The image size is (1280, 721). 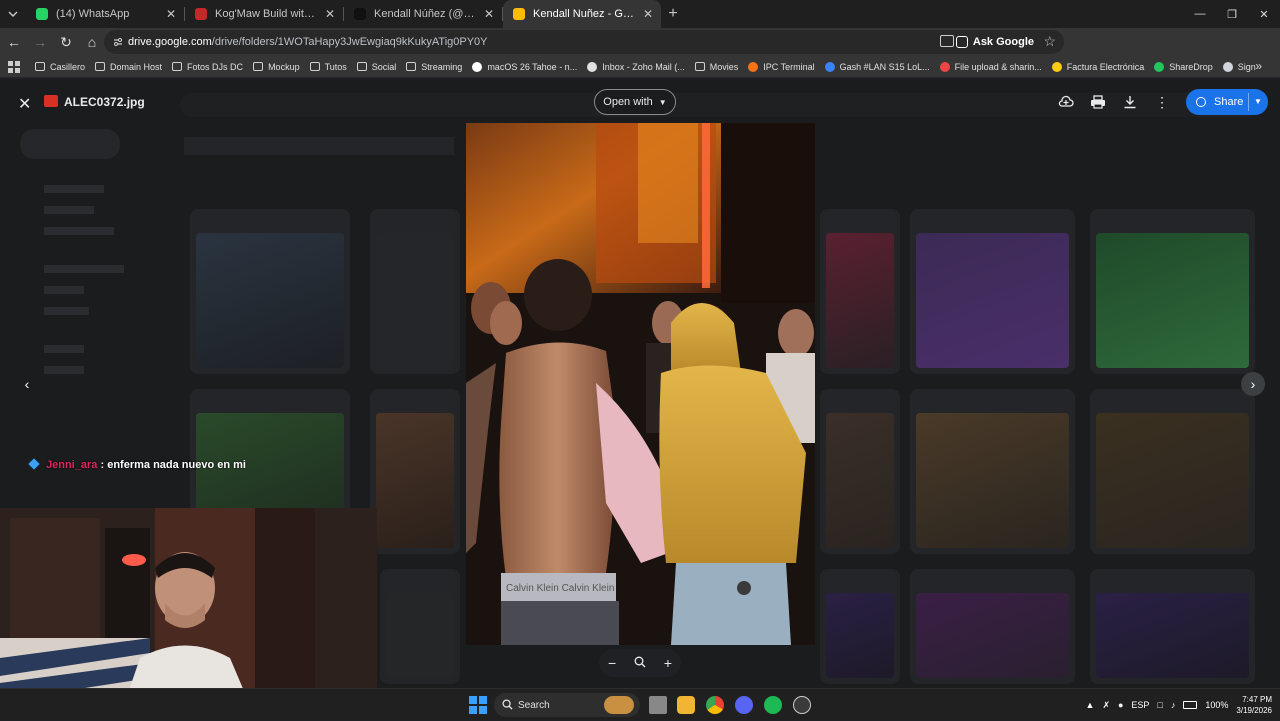 I want to click on print-icon, so click(x=1098, y=102).